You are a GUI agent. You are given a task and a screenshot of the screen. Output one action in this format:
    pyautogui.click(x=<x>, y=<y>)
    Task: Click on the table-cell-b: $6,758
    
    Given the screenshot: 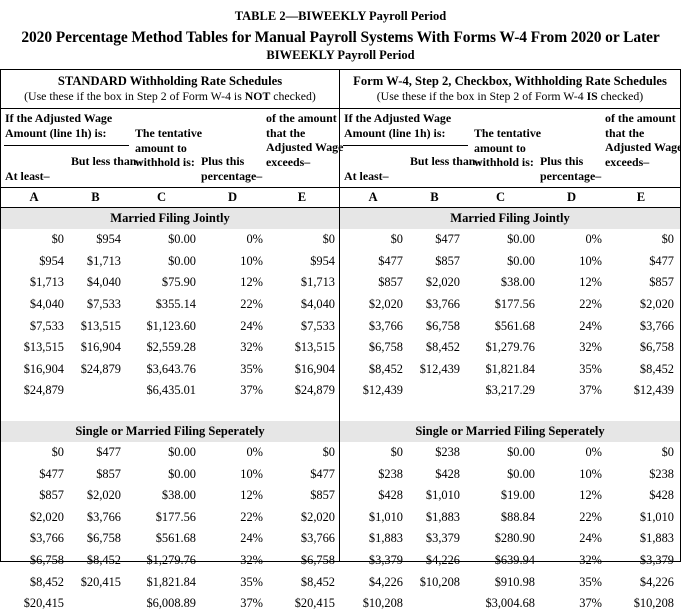 What is the action you would take?
    pyautogui.click(x=442, y=325)
    